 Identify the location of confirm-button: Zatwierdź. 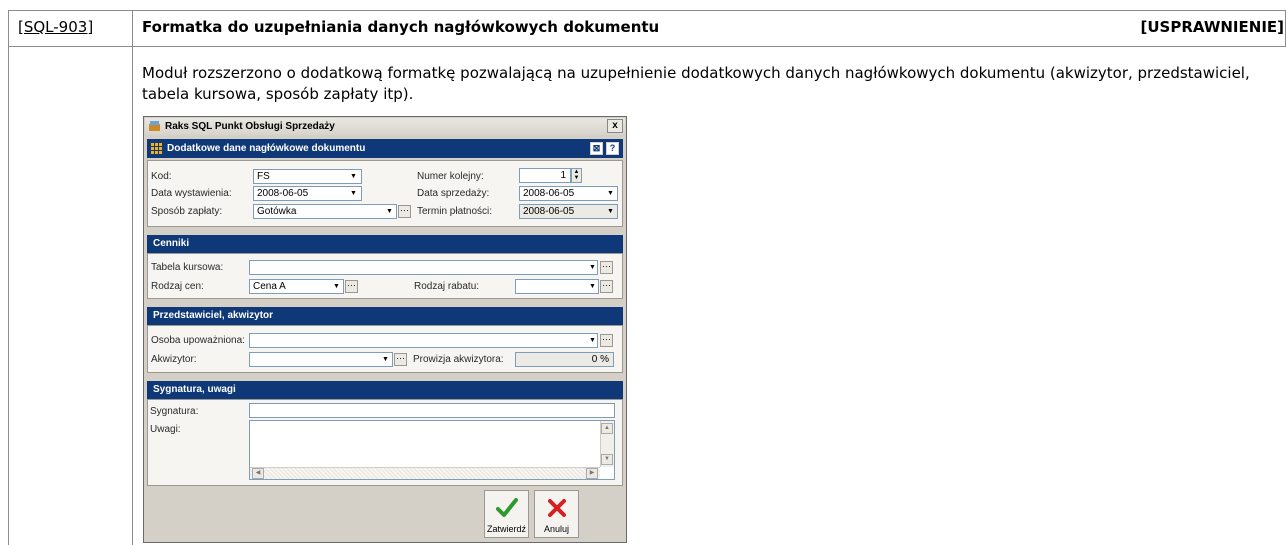
(506, 514).